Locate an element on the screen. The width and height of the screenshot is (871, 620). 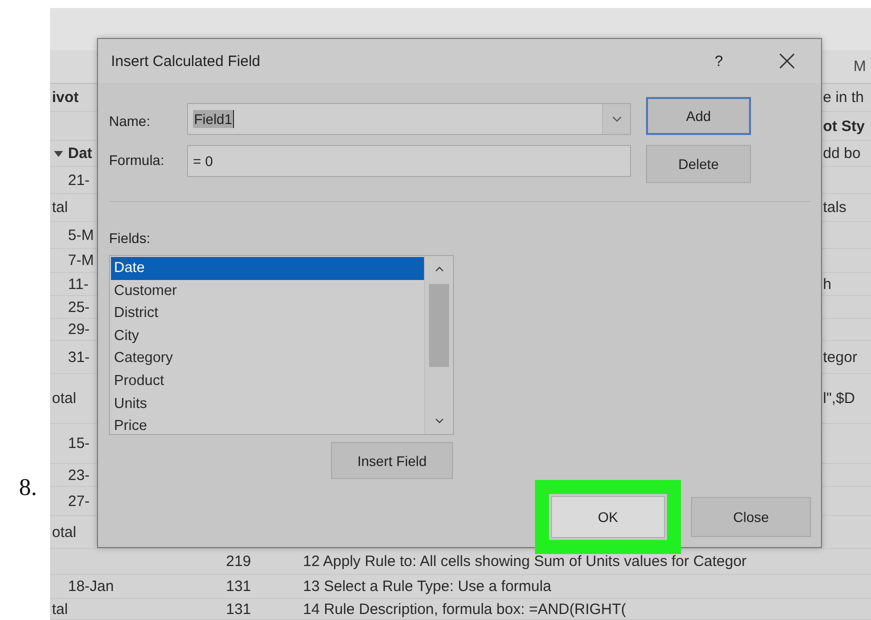
help-button: ? is located at coordinates (718, 61).